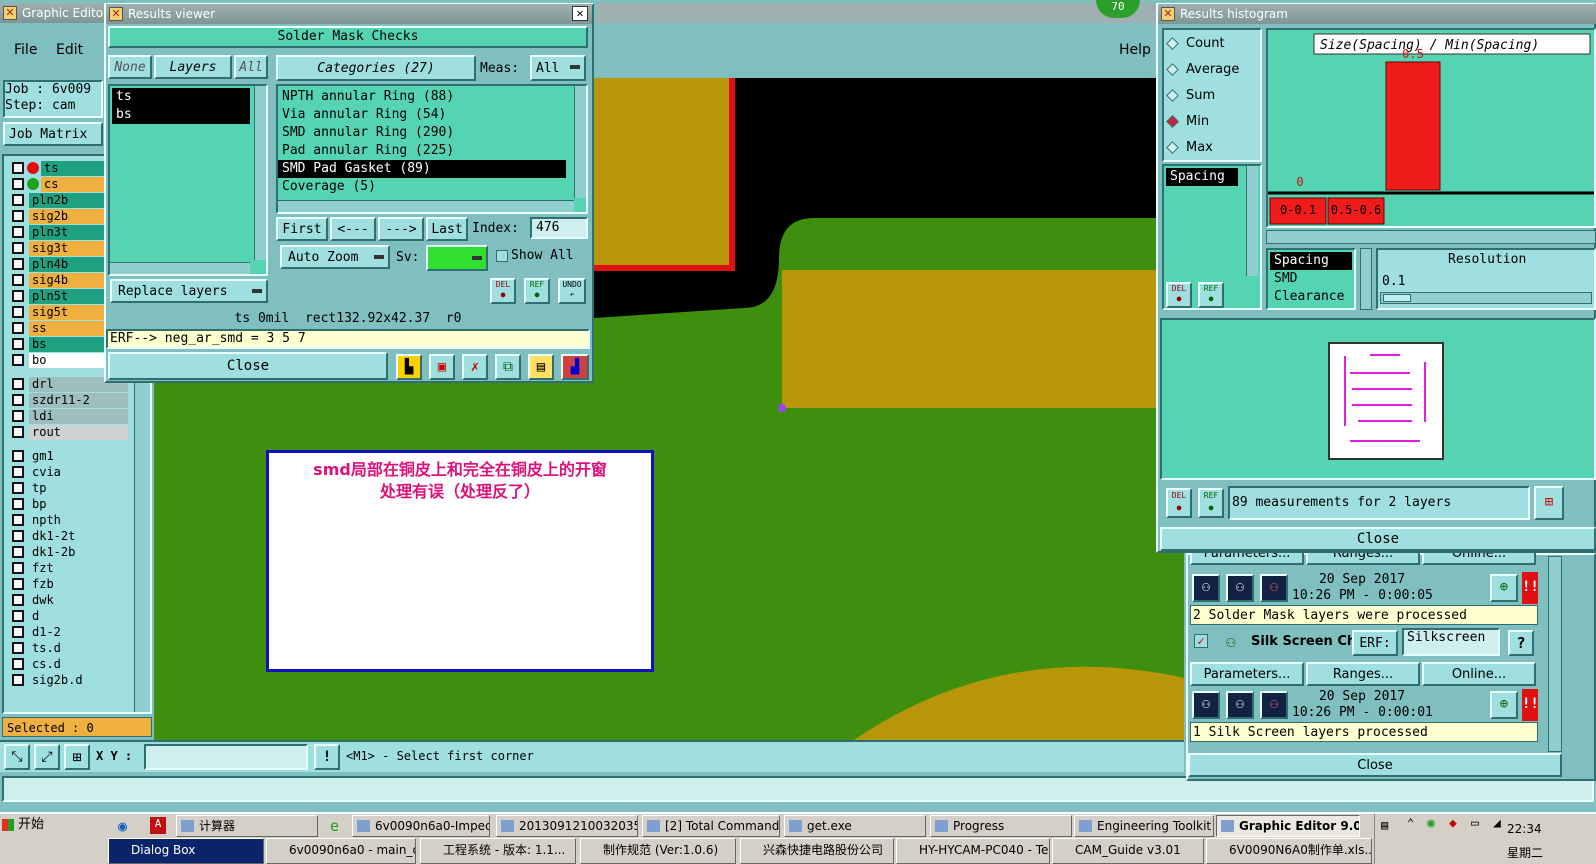 This screenshot has width=1596, height=864. What do you see at coordinates (1311, 297) in the screenshot?
I see `resolution-list-item: Clearance` at bounding box center [1311, 297].